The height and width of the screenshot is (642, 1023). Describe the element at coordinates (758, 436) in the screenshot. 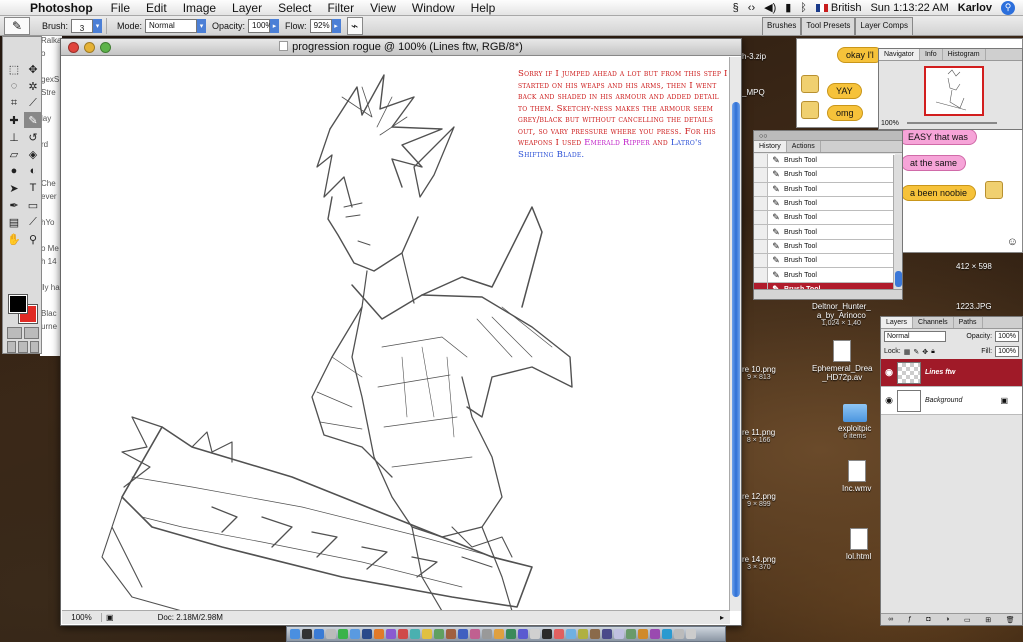

I see `desktop-file: re 11.png 8 × 166` at that location.